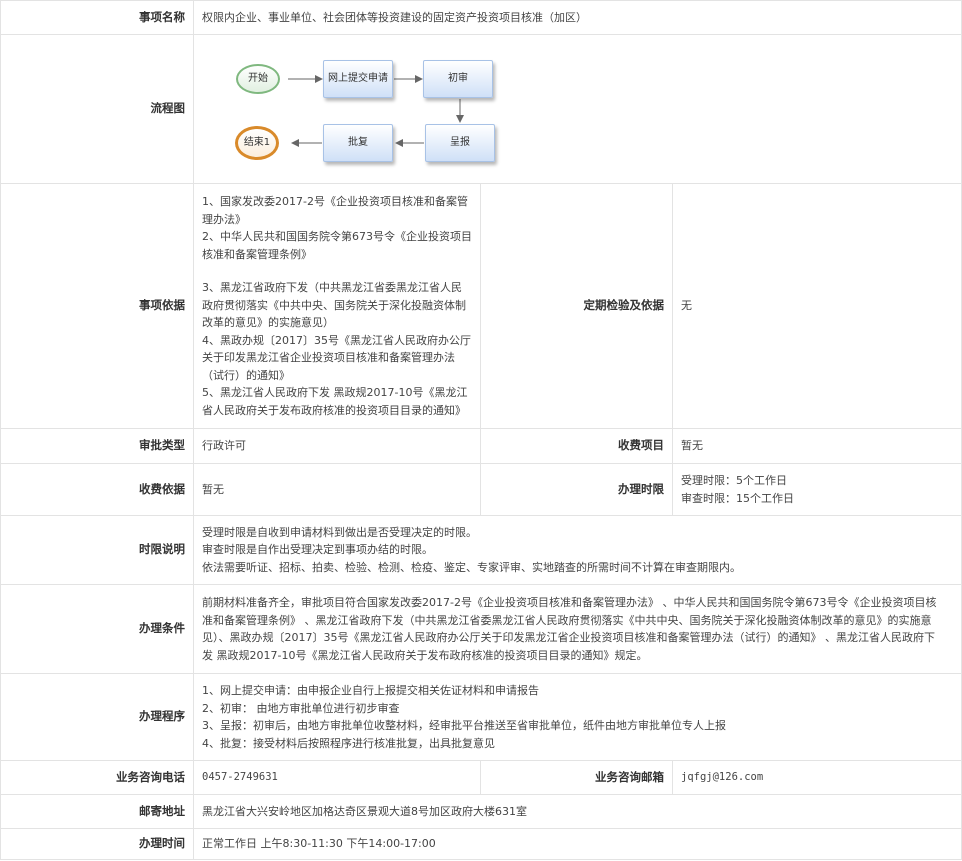 Image resolution: width=962 pixels, height=861 pixels. What do you see at coordinates (97, 777) in the screenshot?
I see `phone-label: 业务咨询电话` at bounding box center [97, 777].